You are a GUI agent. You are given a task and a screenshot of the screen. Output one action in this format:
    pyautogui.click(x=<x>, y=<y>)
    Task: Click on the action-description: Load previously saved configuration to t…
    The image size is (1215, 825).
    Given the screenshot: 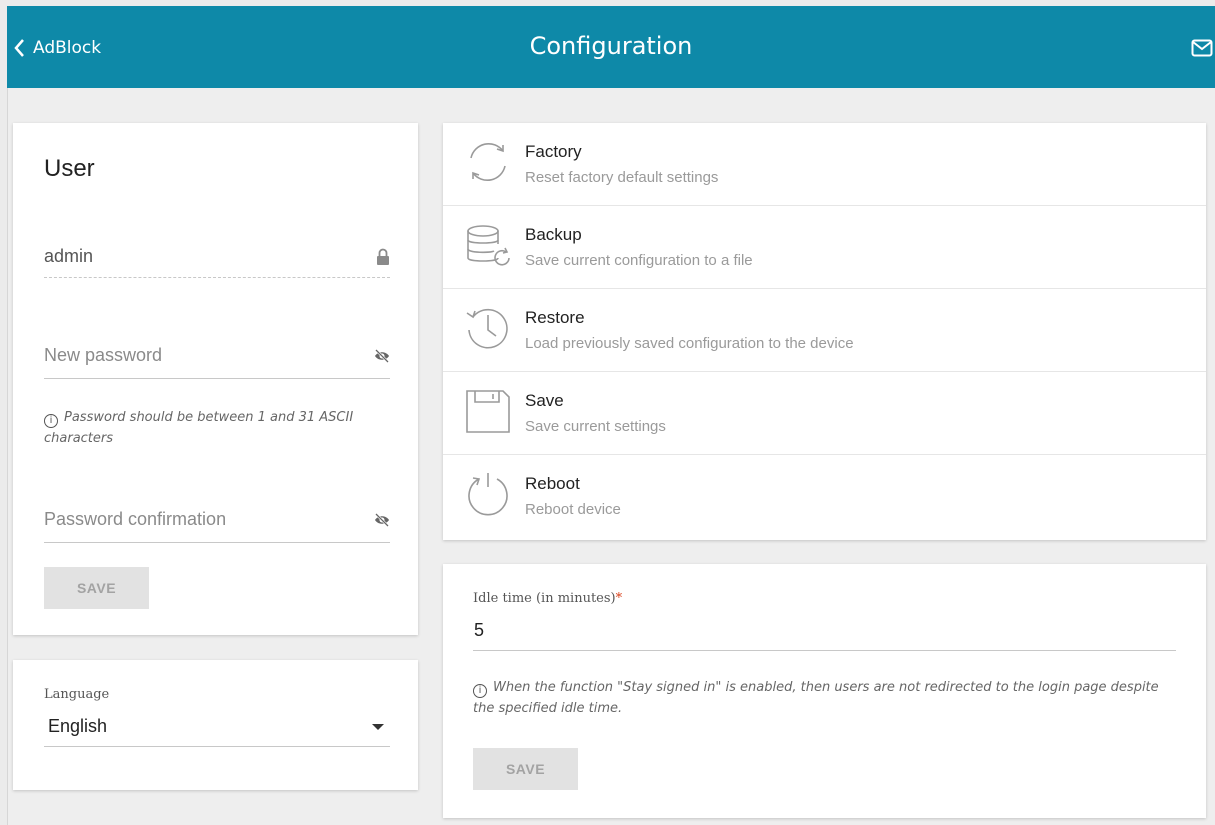 What is the action you would take?
    pyautogui.click(x=689, y=343)
    